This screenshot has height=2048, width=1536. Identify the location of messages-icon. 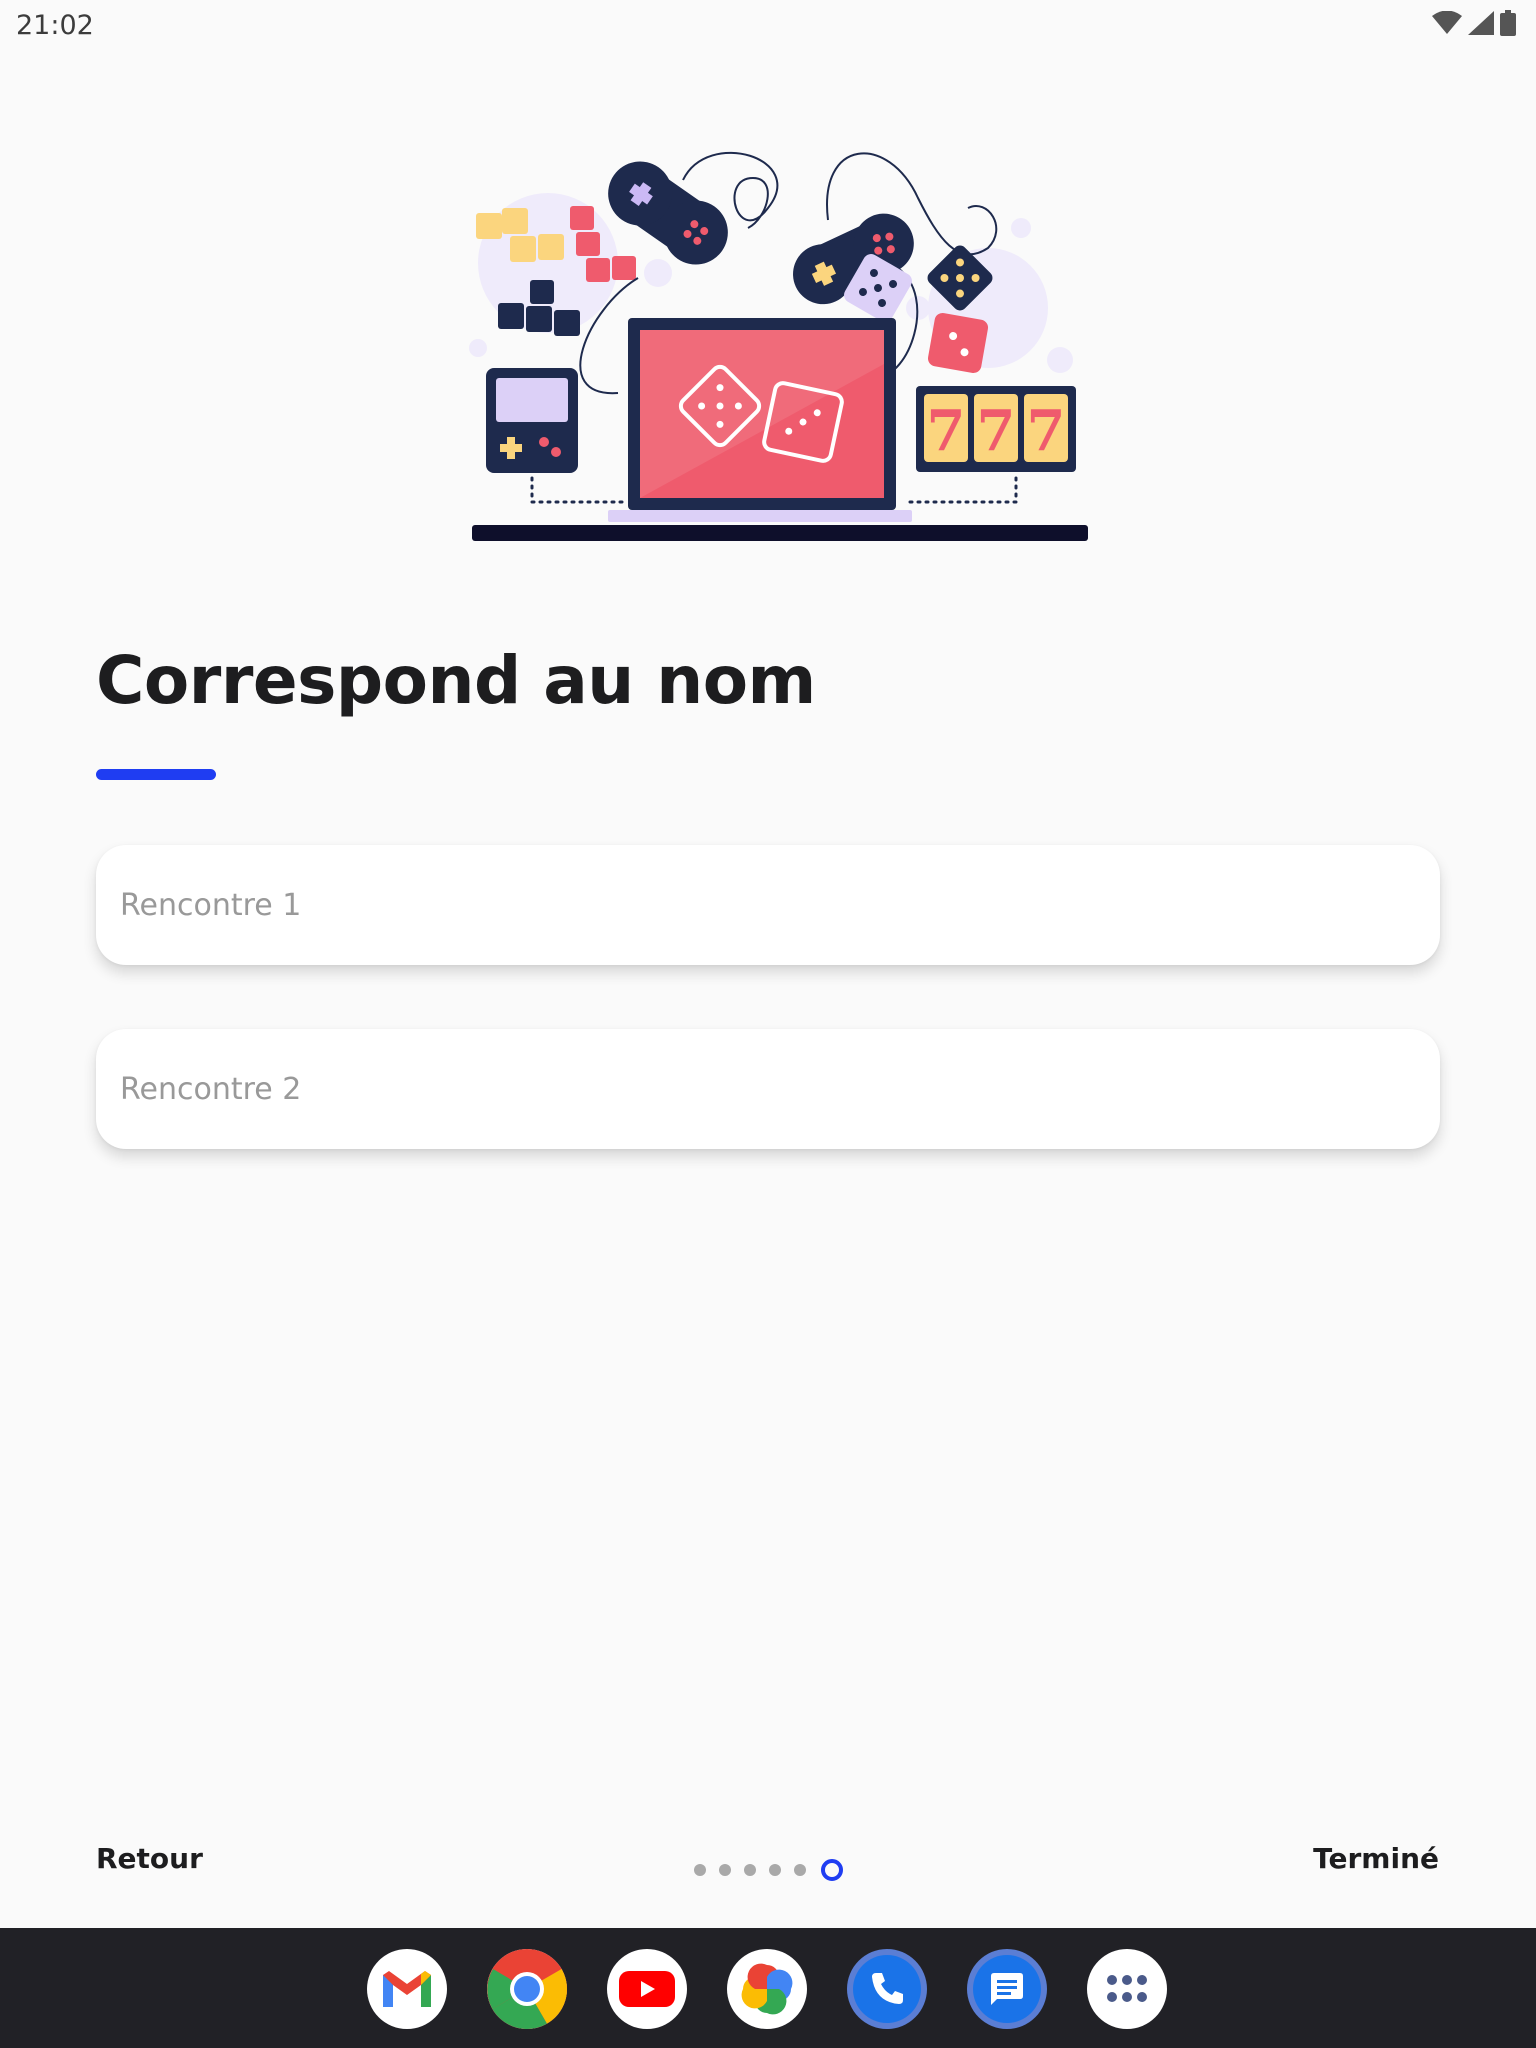
(1007, 1989).